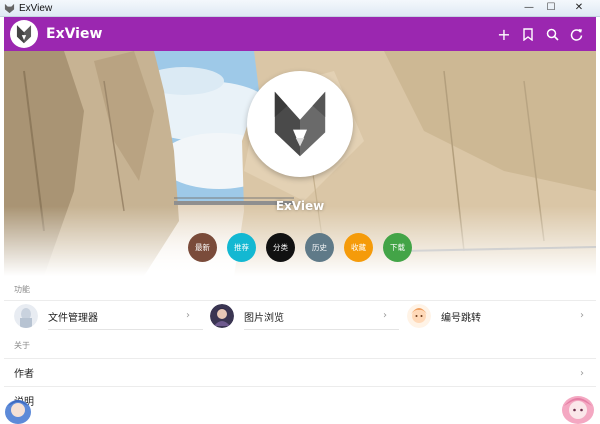 The width and height of the screenshot is (600, 424). I want to click on feature-file-manager: 文件管理器, so click(56, 316).